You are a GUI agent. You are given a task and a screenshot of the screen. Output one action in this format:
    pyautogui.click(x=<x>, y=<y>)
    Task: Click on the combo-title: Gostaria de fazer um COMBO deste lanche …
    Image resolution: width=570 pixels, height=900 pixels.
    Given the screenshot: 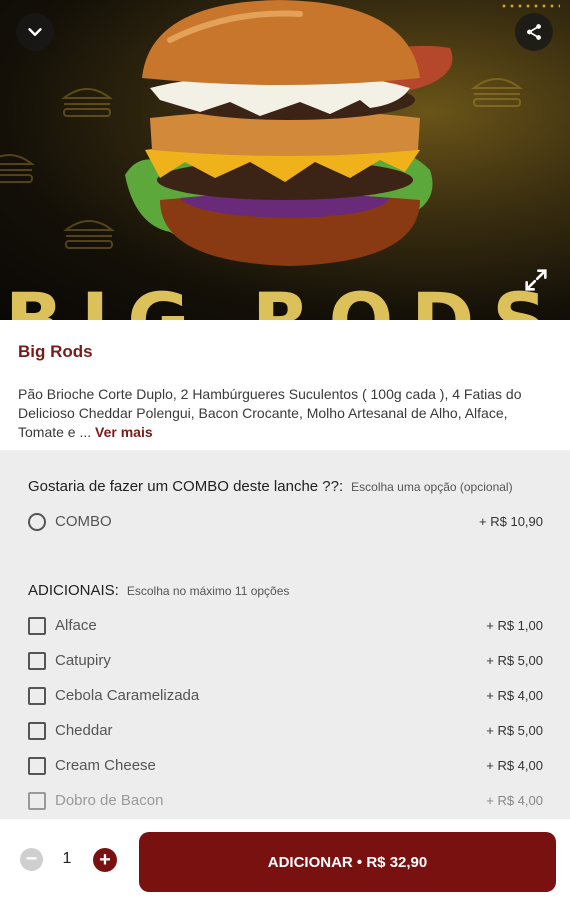 What is the action you would take?
    pyautogui.click(x=186, y=486)
    